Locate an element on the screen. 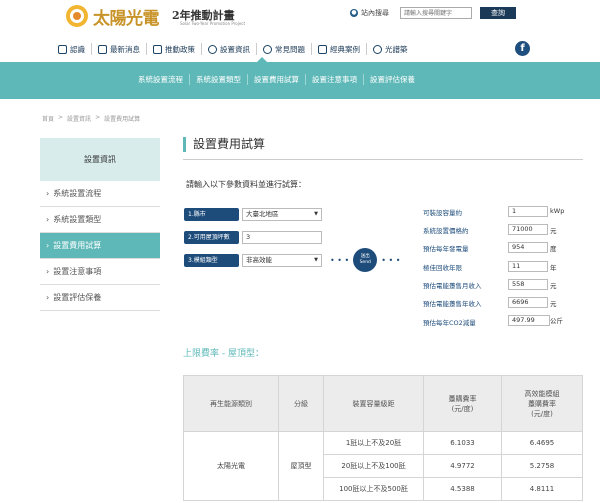 Image resolution: width=600 pixels, height=503 pixels. output-price: 71000 is located at coordinates (528, 229).